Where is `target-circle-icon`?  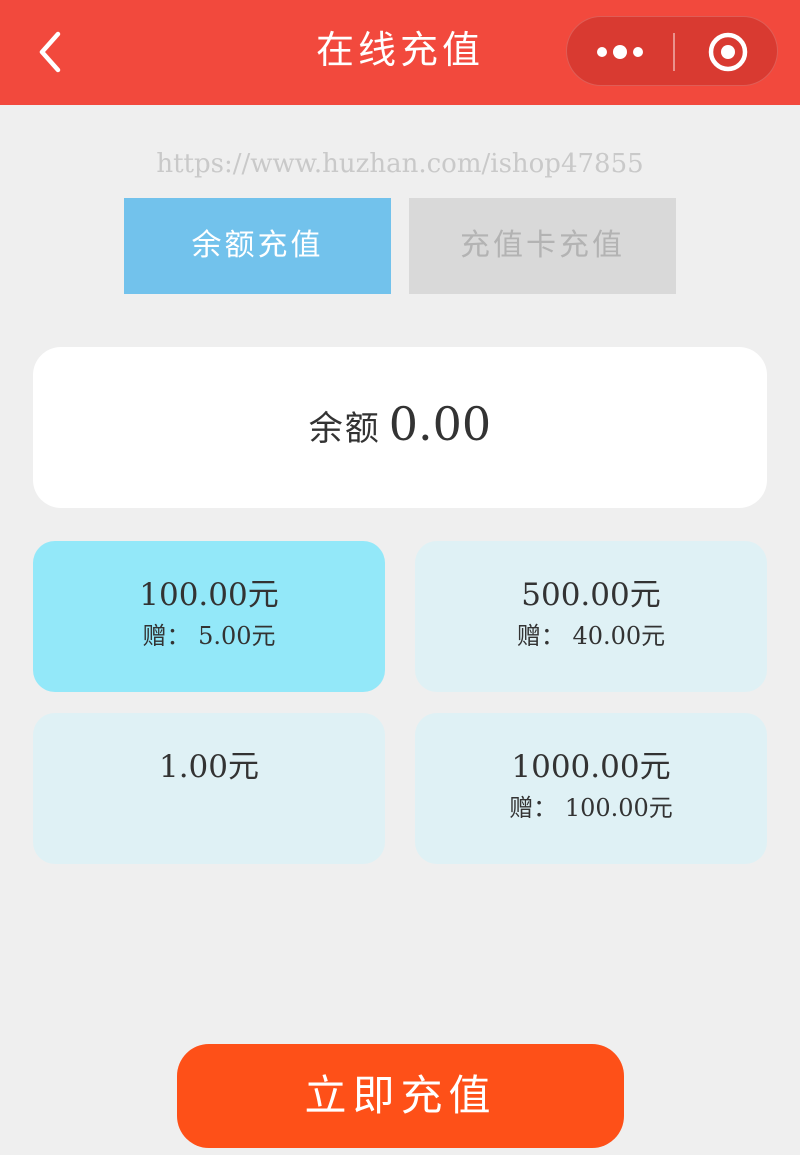 target-circle-icon is located at coordinates (728, 52).